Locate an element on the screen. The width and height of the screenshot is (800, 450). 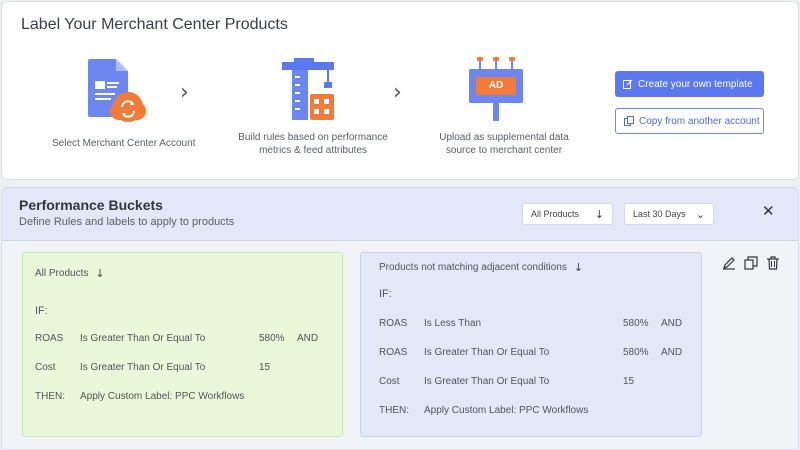
product-filter-select: All Products ↓ is located at coordinates (567, 214).